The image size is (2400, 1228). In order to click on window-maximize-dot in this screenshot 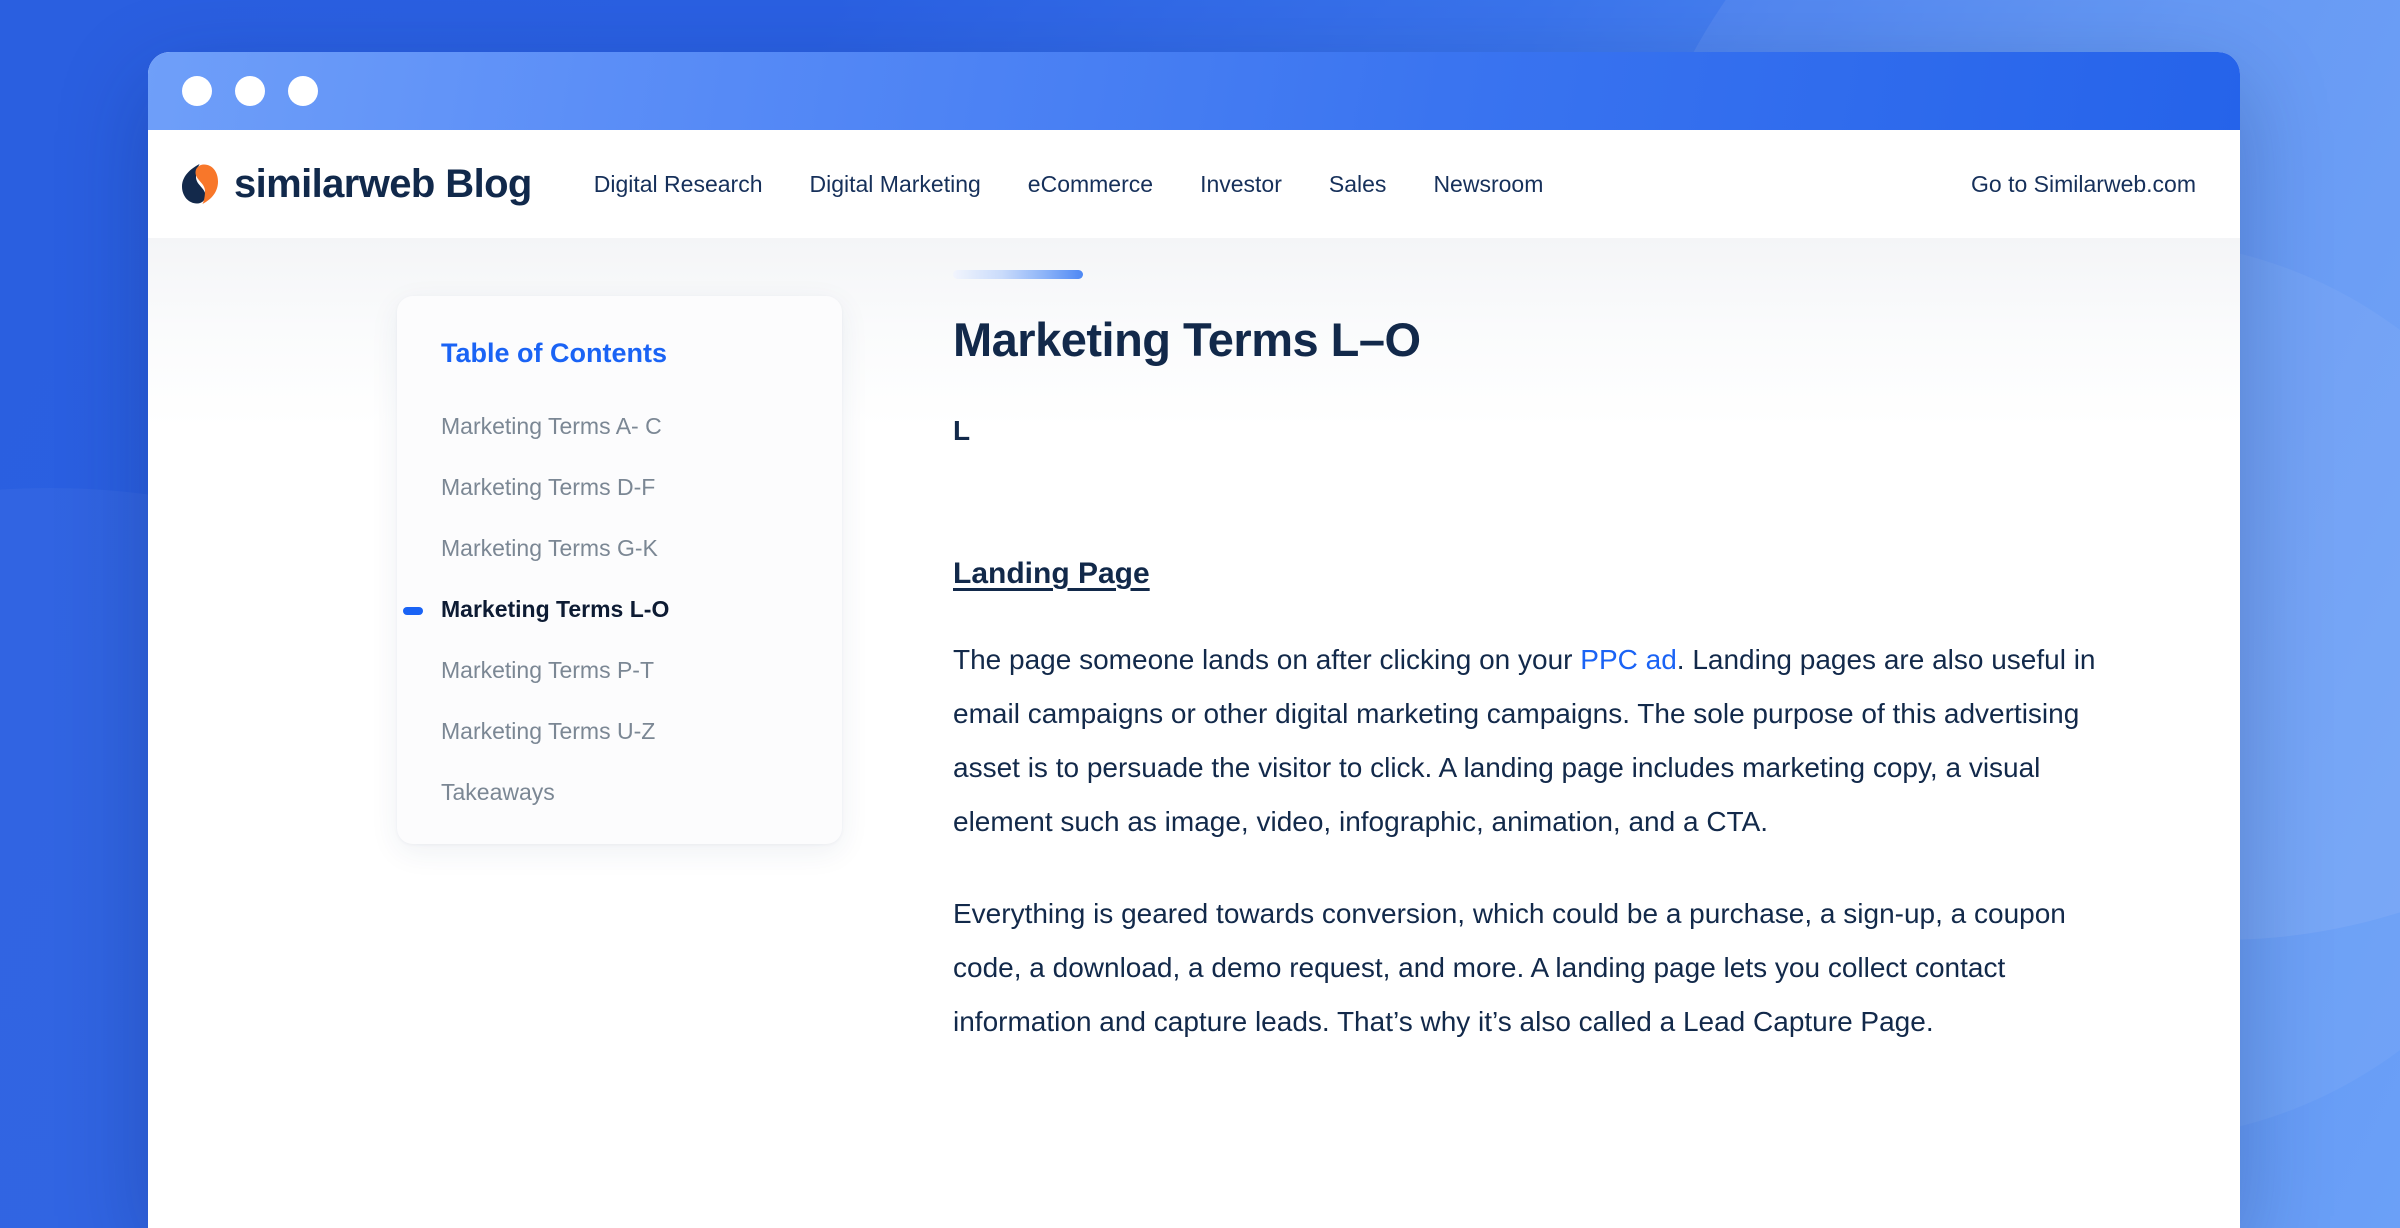, I will do `click(303, 91)`.